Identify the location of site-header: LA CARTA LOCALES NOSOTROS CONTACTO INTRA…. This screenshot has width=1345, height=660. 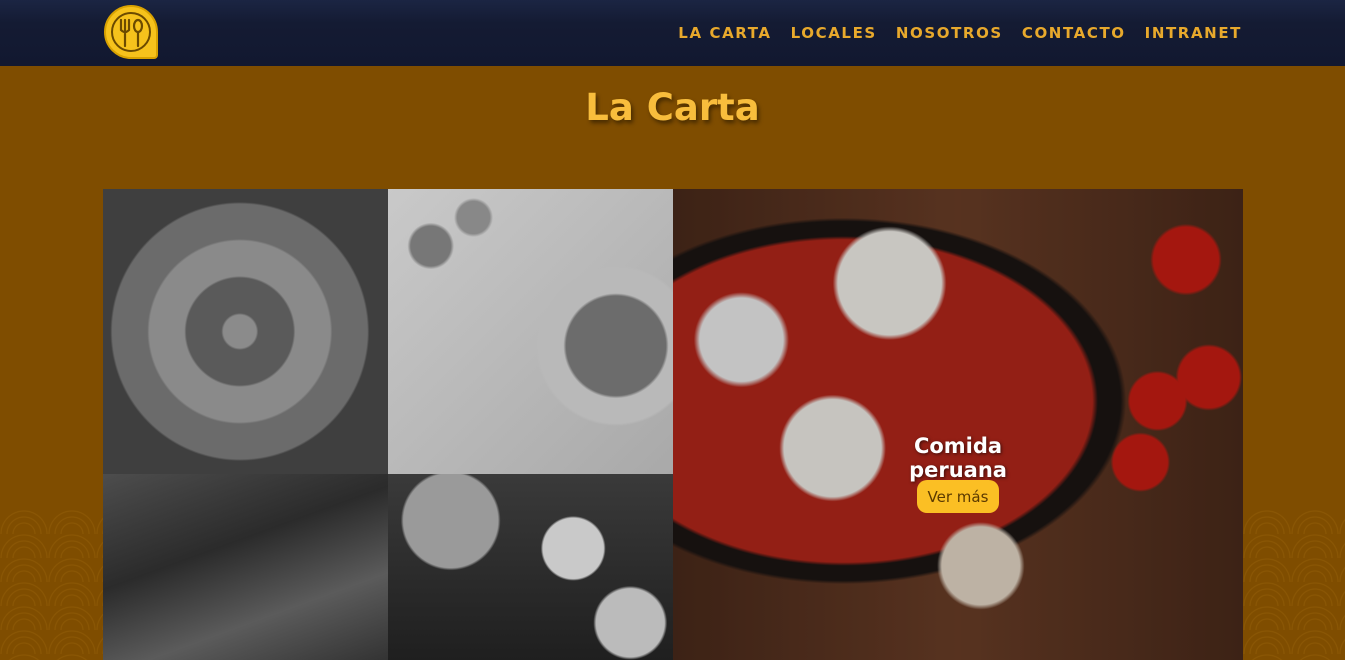
(672, 33).